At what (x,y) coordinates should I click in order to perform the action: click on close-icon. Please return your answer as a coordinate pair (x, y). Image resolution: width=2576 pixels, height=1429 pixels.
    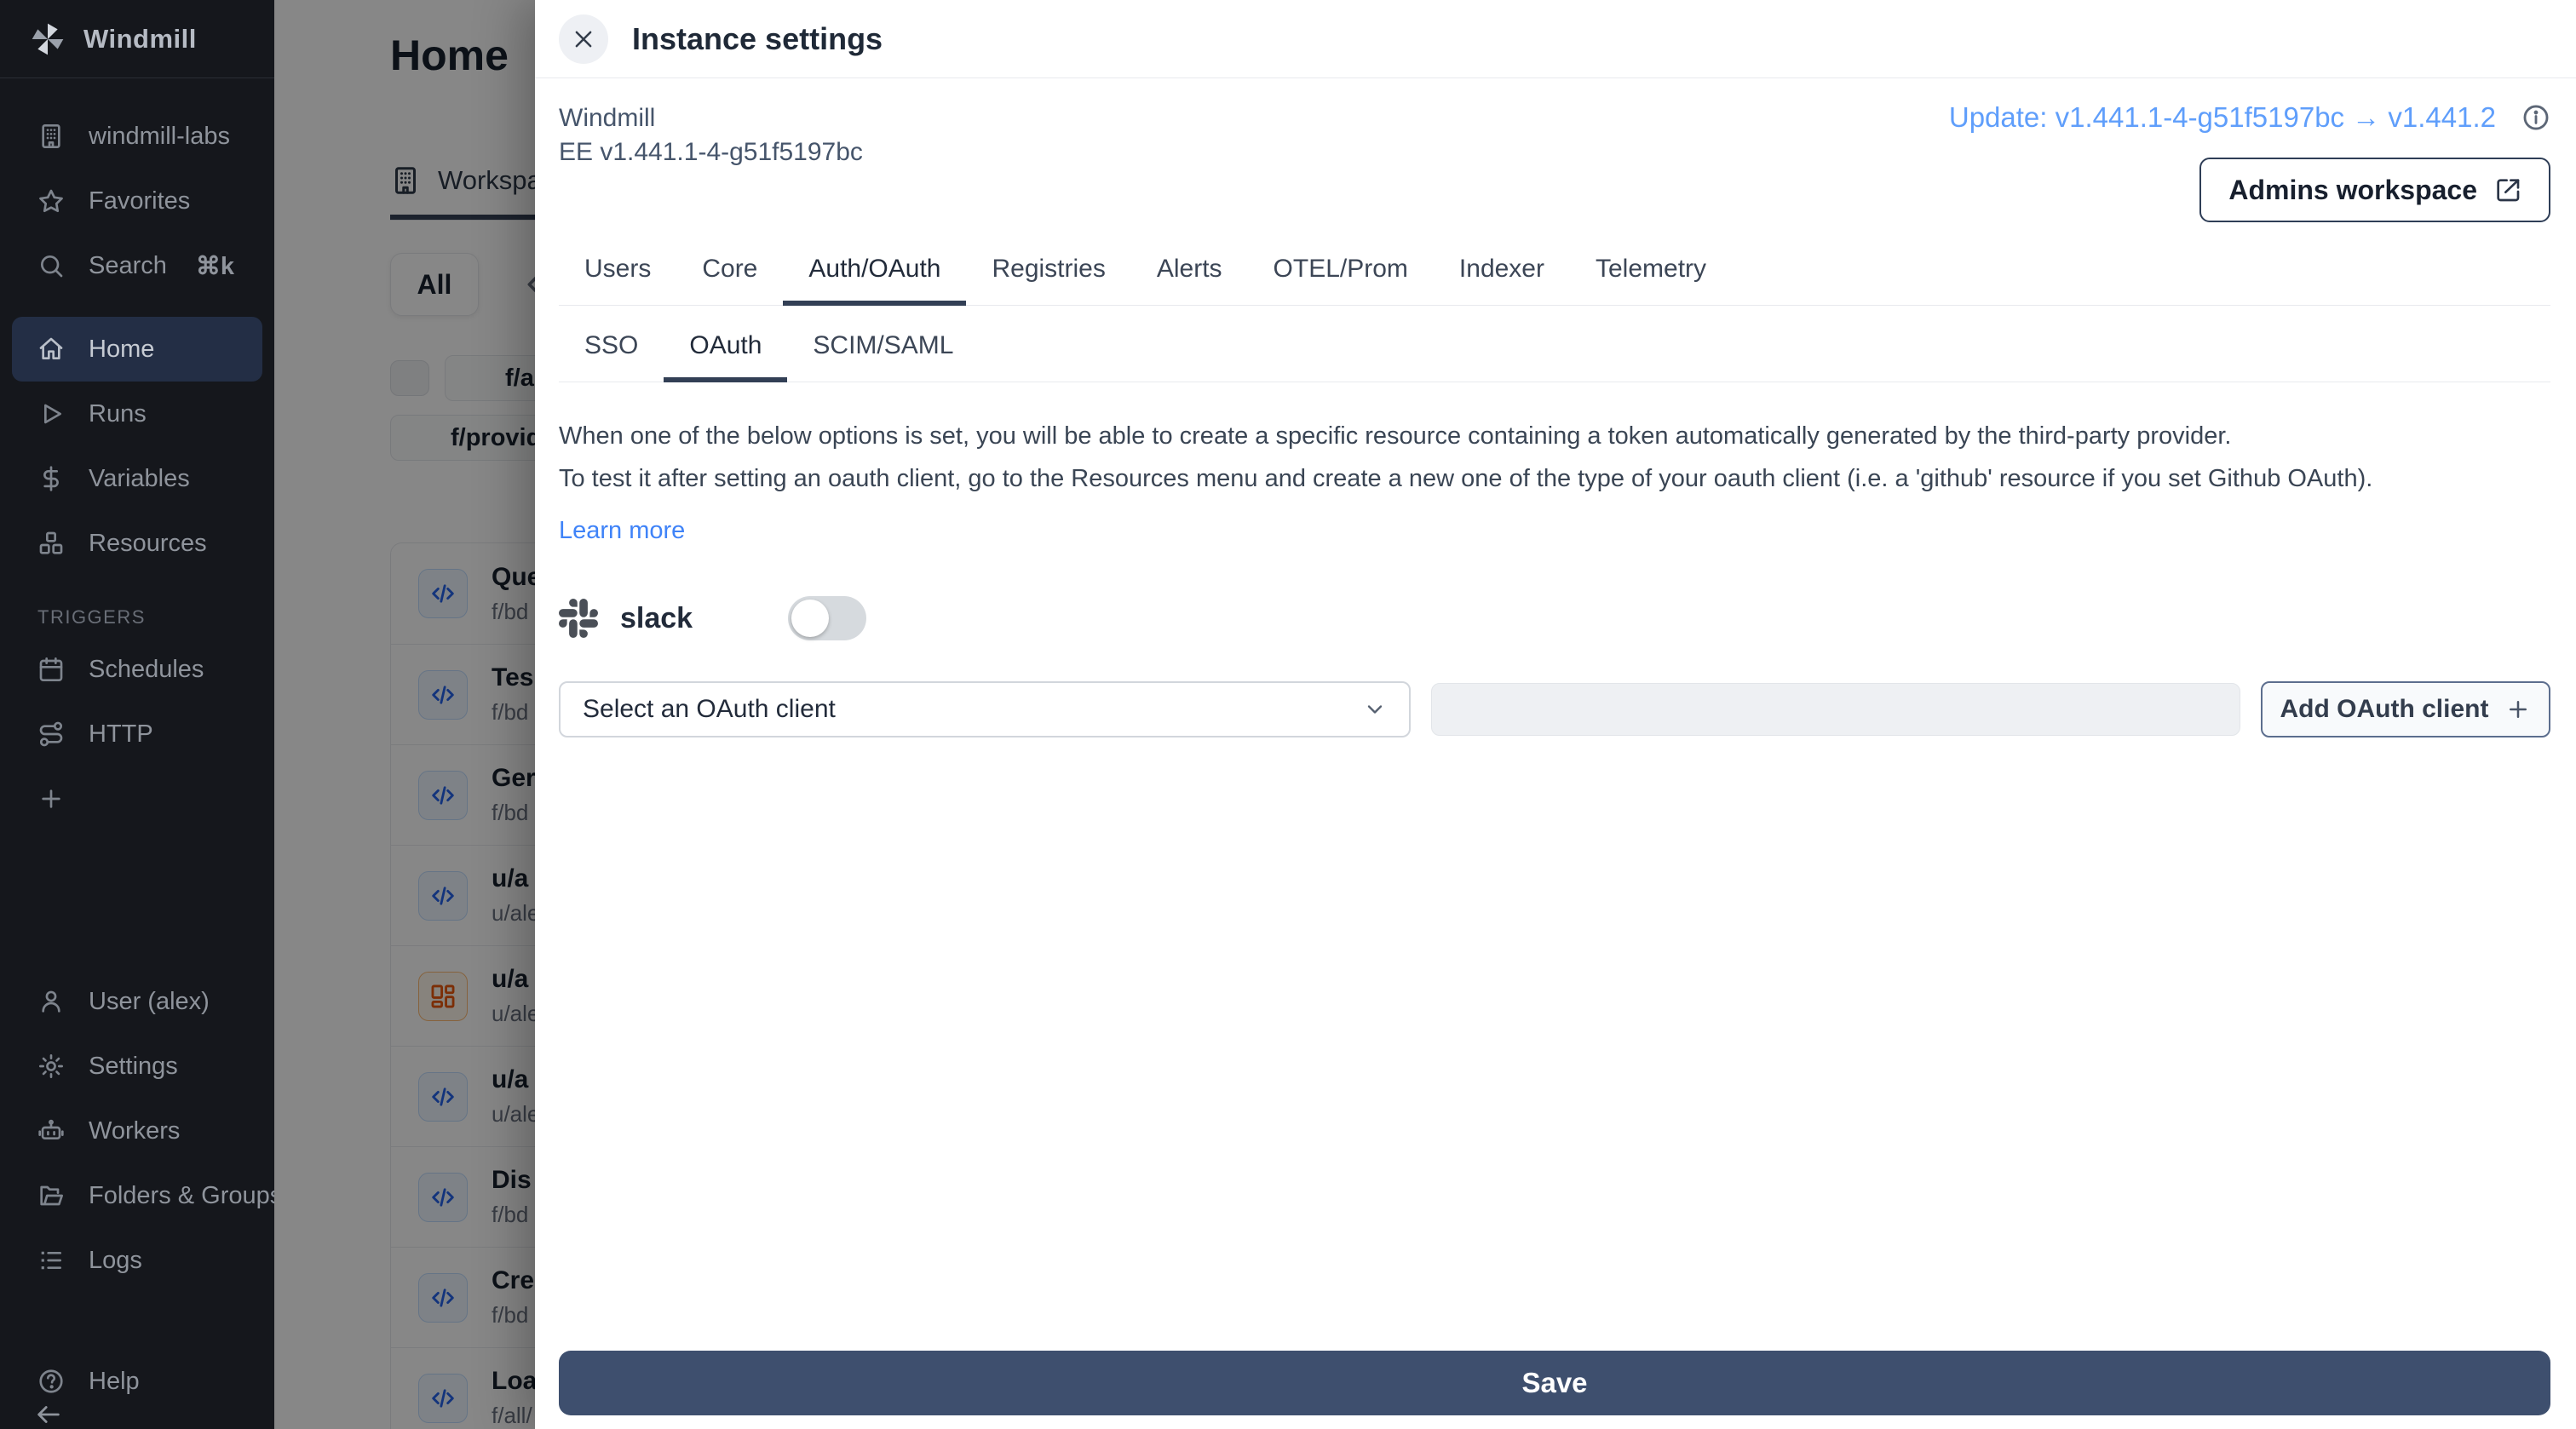
    Looking at the image, I should click on (583, 39).